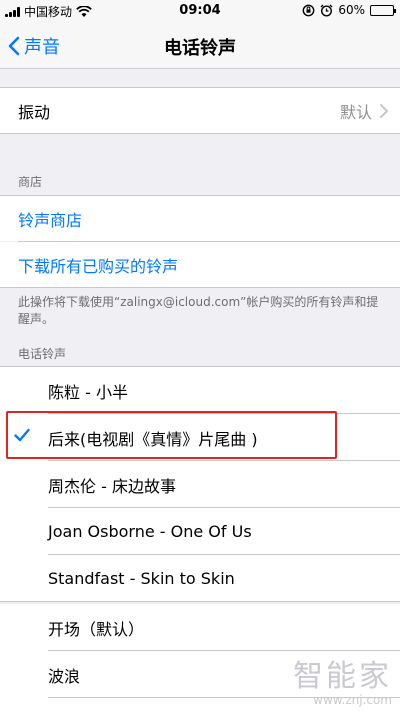  Describe the element at coordinates (308, 10) in the screenshot. I see `rotation-lock-icon` at that location.